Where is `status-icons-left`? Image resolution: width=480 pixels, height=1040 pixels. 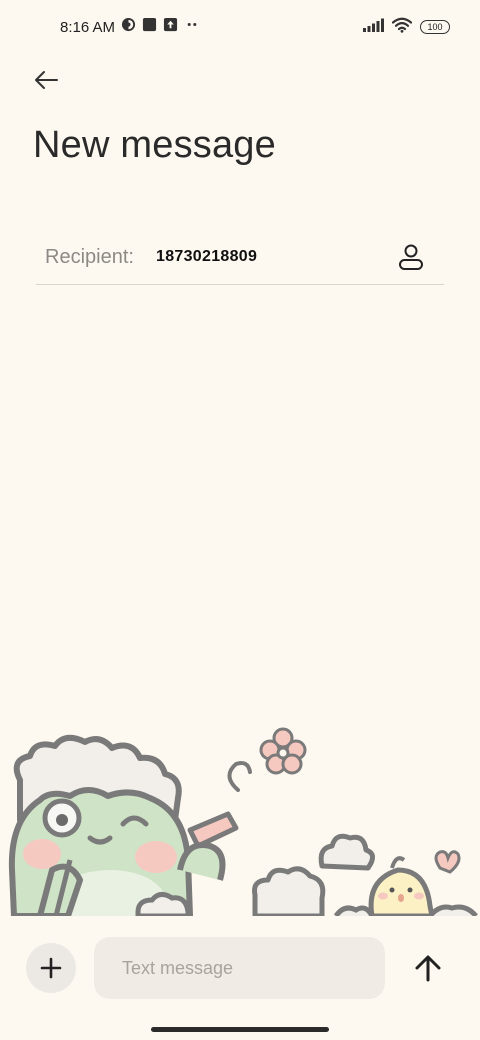
status-icons-left is located at coordinates (160, 27).